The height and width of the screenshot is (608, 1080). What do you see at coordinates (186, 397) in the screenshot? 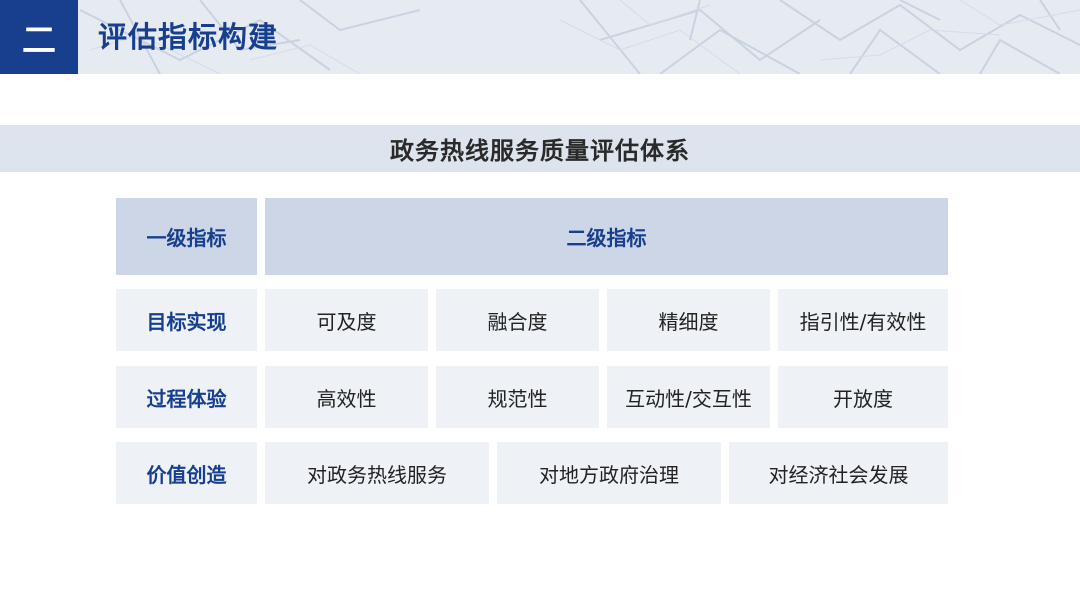
I see `row-label-process: 过程体验` at bounding box center [186, 397].